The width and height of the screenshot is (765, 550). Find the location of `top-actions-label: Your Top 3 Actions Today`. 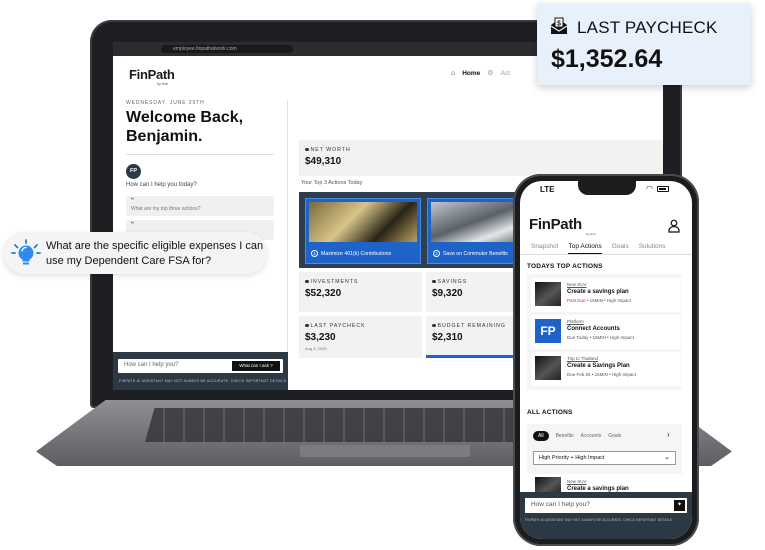

top-actions-label: Your Top 3 Actions Today is located at coordinates (332, 183).